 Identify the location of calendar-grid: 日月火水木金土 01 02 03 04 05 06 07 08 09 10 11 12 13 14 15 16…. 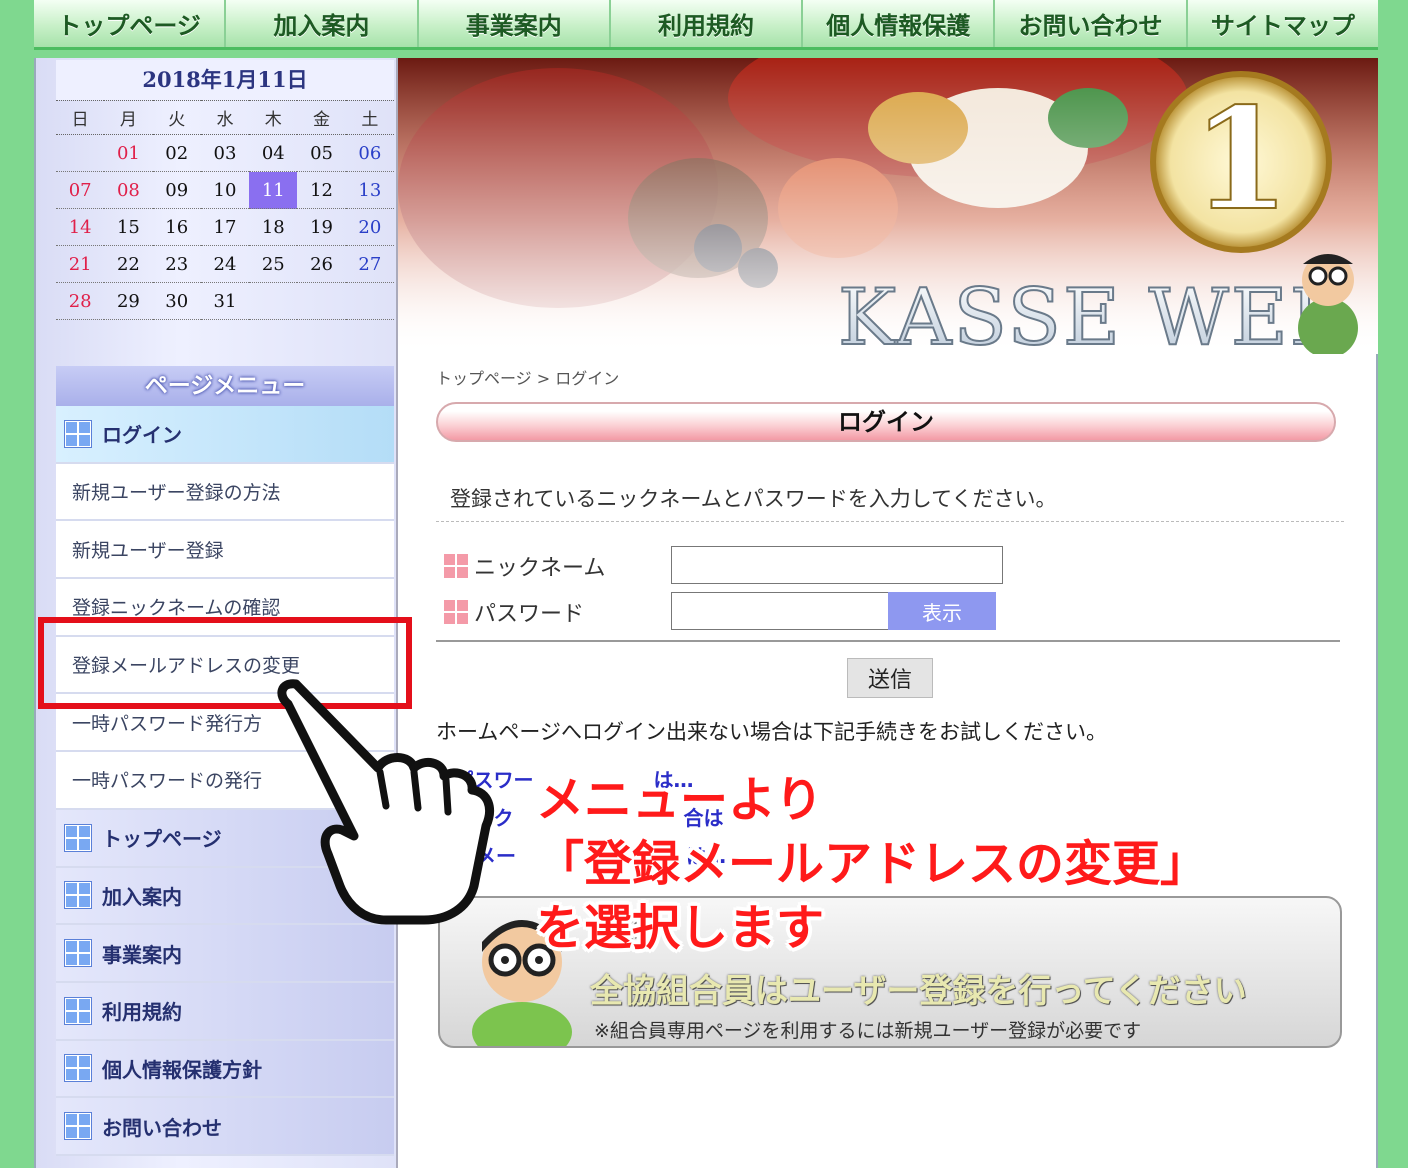
(225, 210).